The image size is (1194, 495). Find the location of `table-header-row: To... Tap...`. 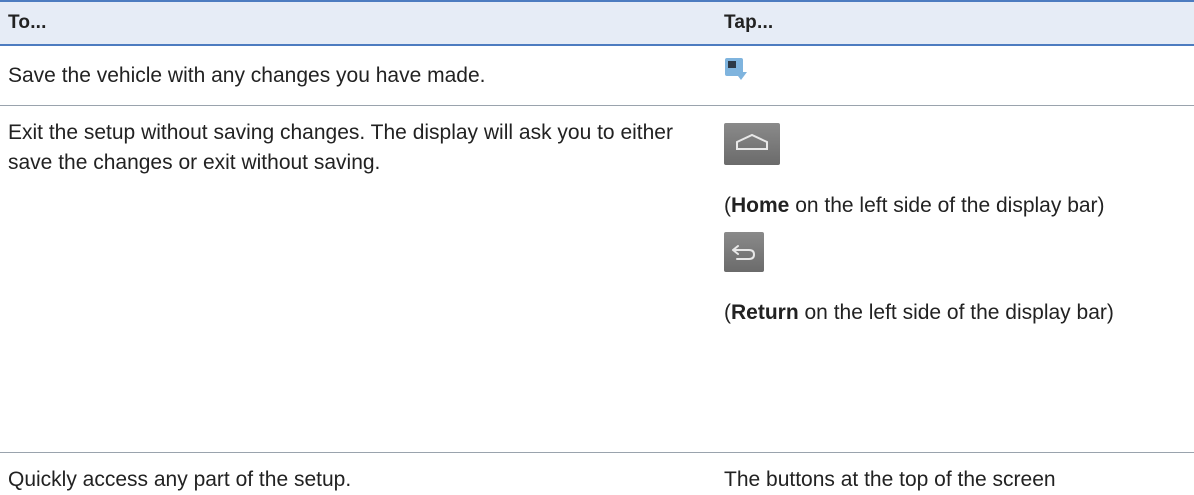

table-header-row: To... Tap... is located at coordinates (597, 23).